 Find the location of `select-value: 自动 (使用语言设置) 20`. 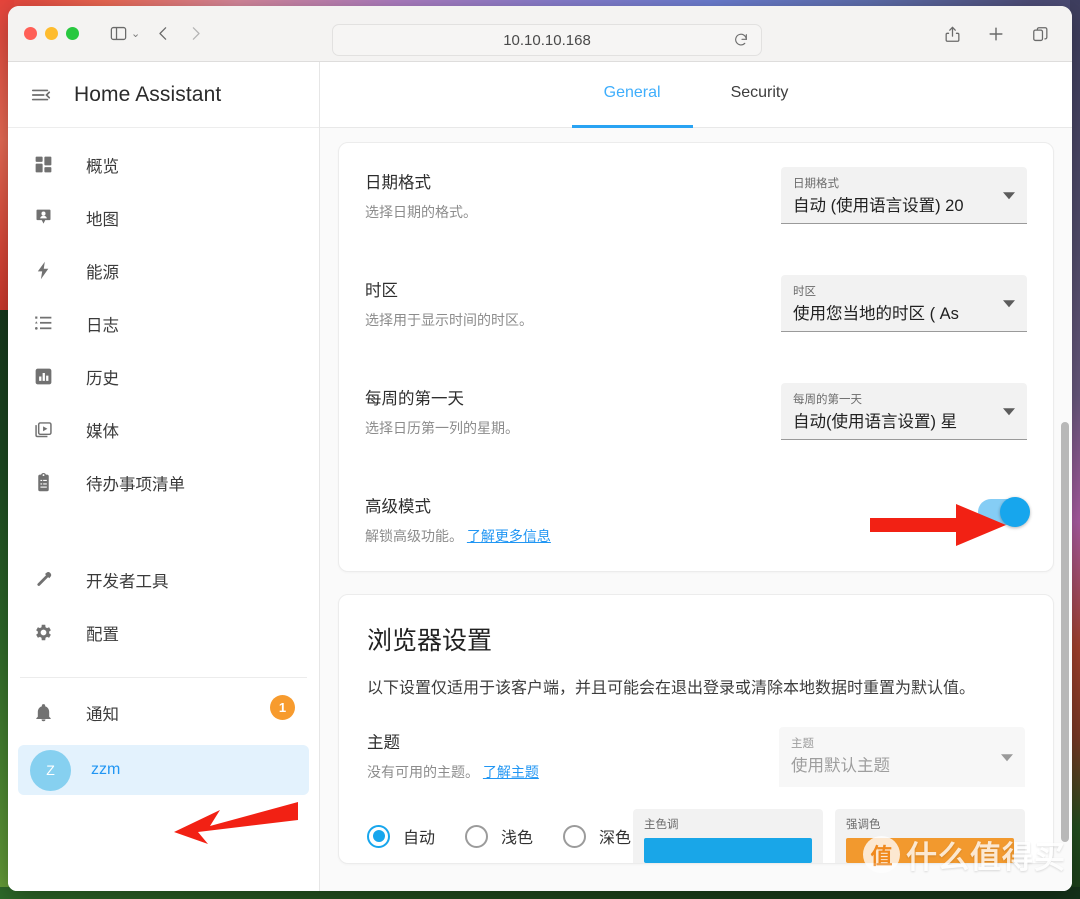

select-value: 自动 (使用语言设置) 20 is located at coordinates (878, 206).